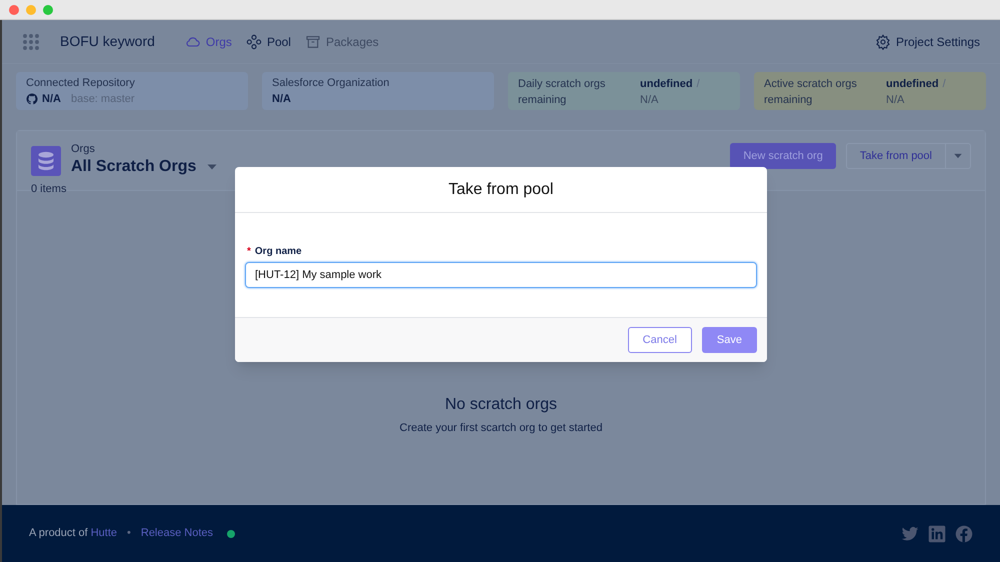 Image resolution: width=1000 pixels, height=562 pixels. What do you see at coordinates (46, 161) in the screenshot?
I see `database-icon` at bounding box center [46, 161].